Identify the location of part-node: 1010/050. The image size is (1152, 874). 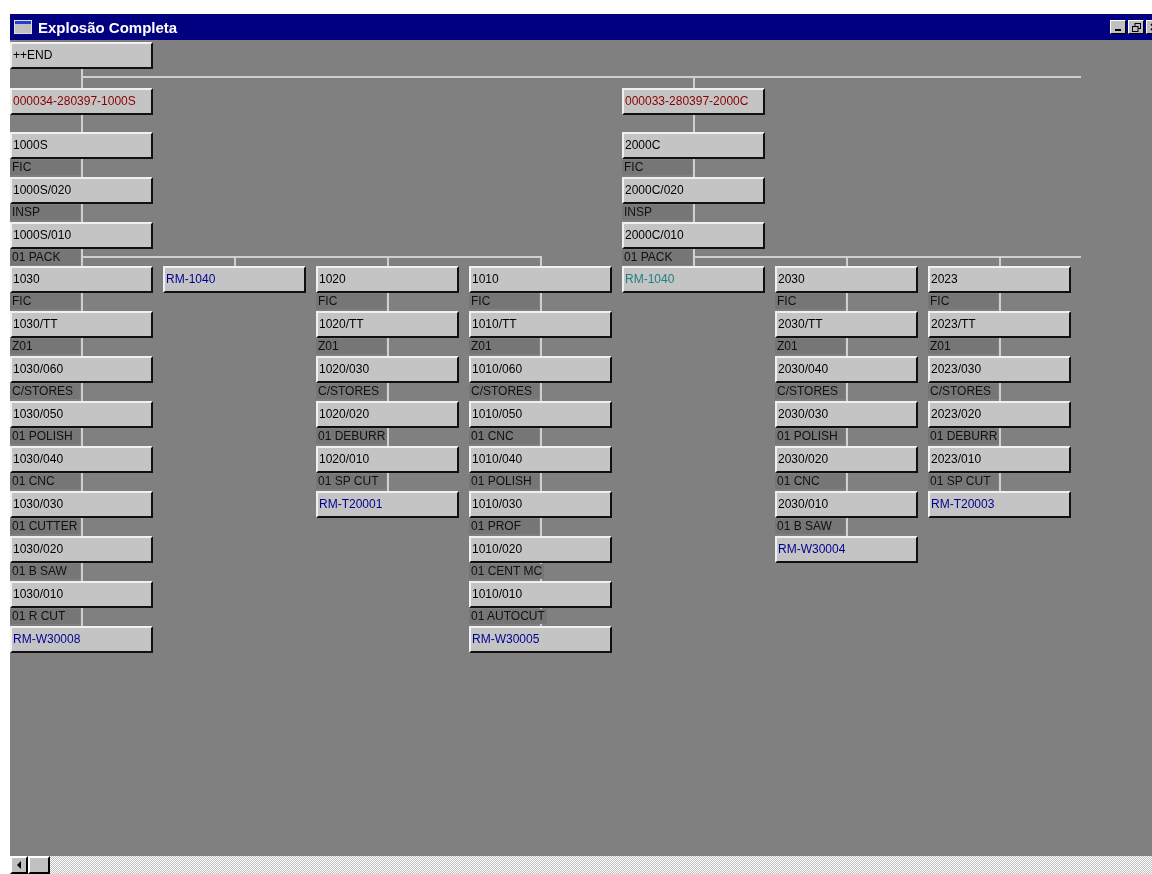
(540, 414).